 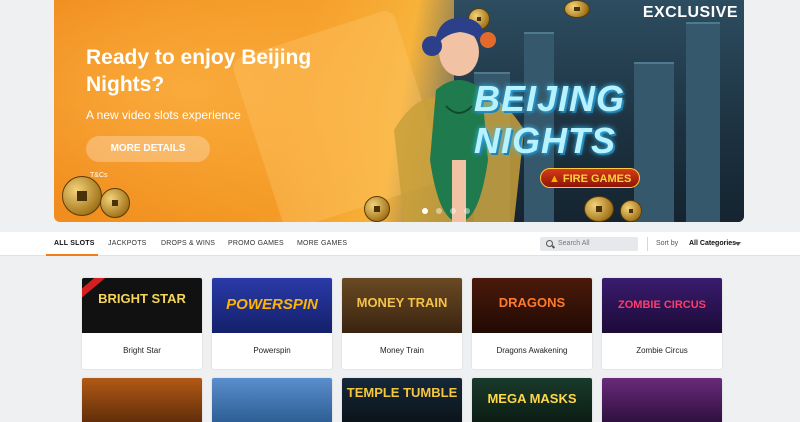 I want to click on game-card-bright-star: BRIGHT STAR Bright Star, so click(x=142, y=323).